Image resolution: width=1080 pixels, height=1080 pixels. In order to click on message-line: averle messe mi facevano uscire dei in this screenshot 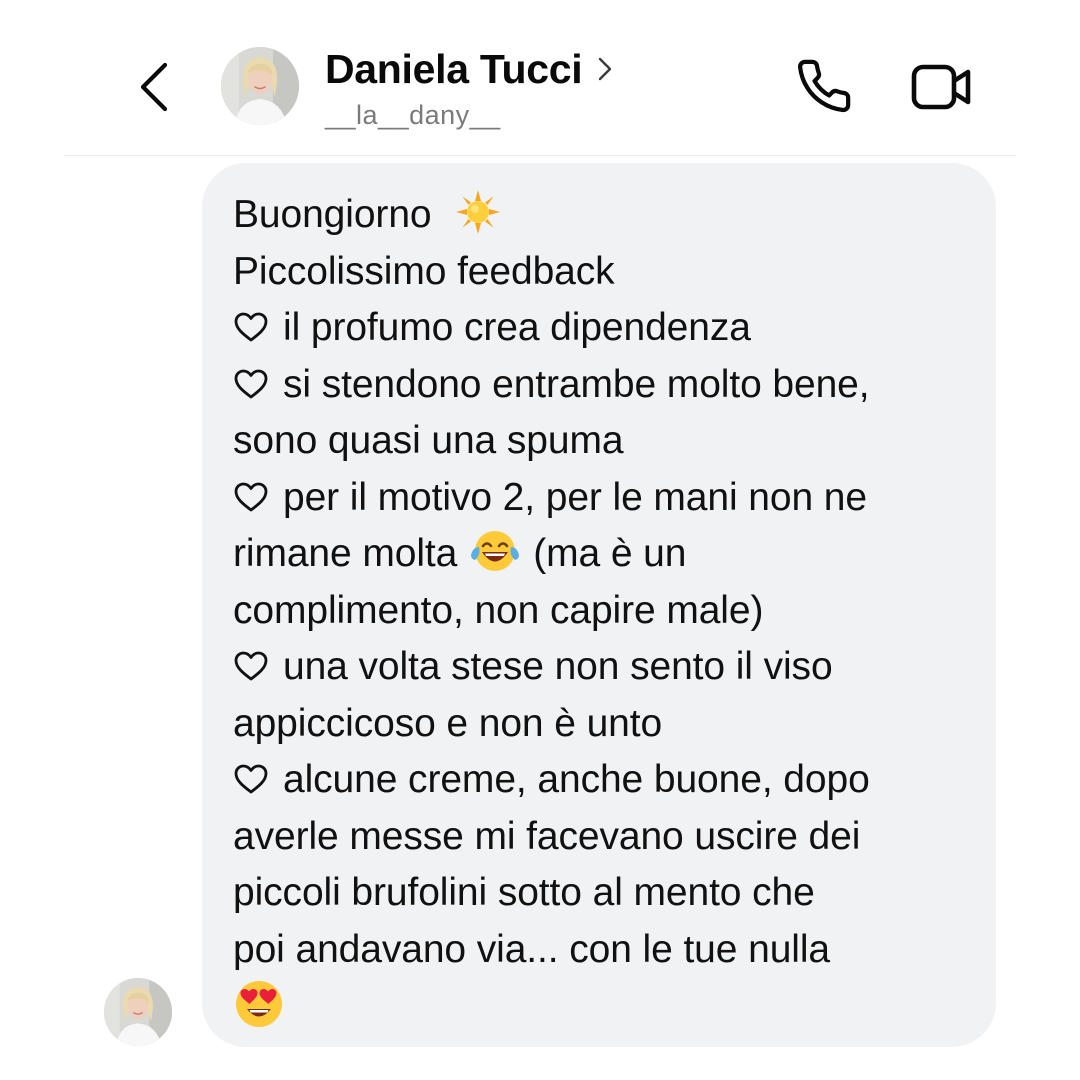, I will do `click(604, 837)`.